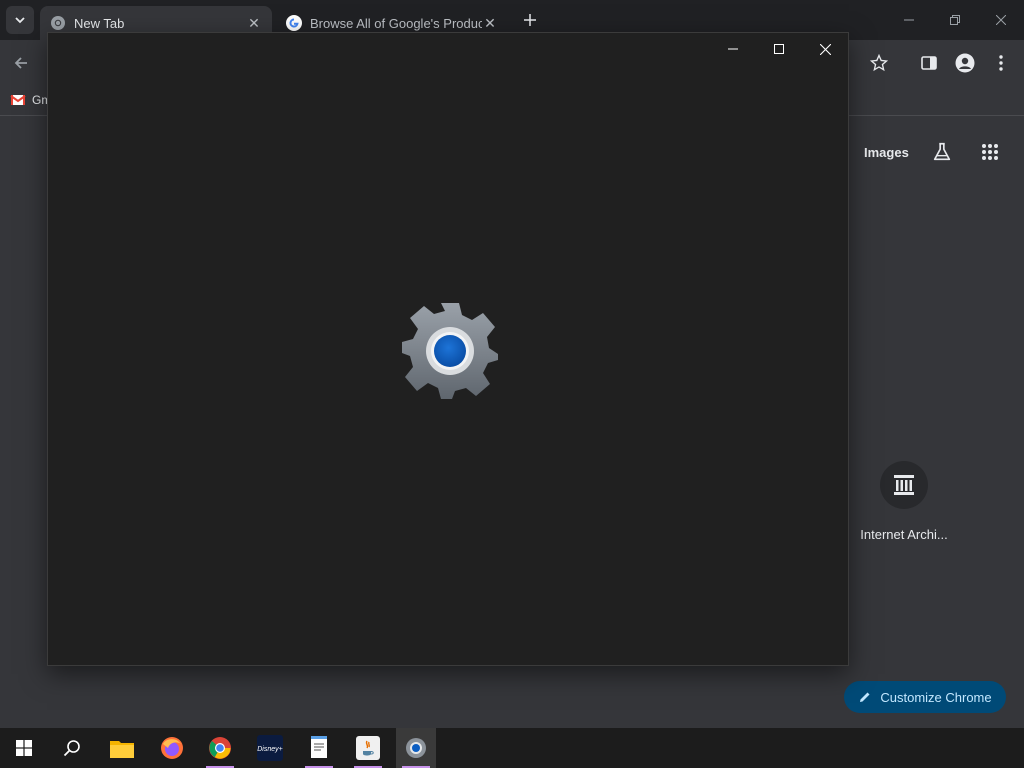 This screenshot has width=1024, height=768. I want to click on bookmark-gmail: Gm, so click(30, 100).